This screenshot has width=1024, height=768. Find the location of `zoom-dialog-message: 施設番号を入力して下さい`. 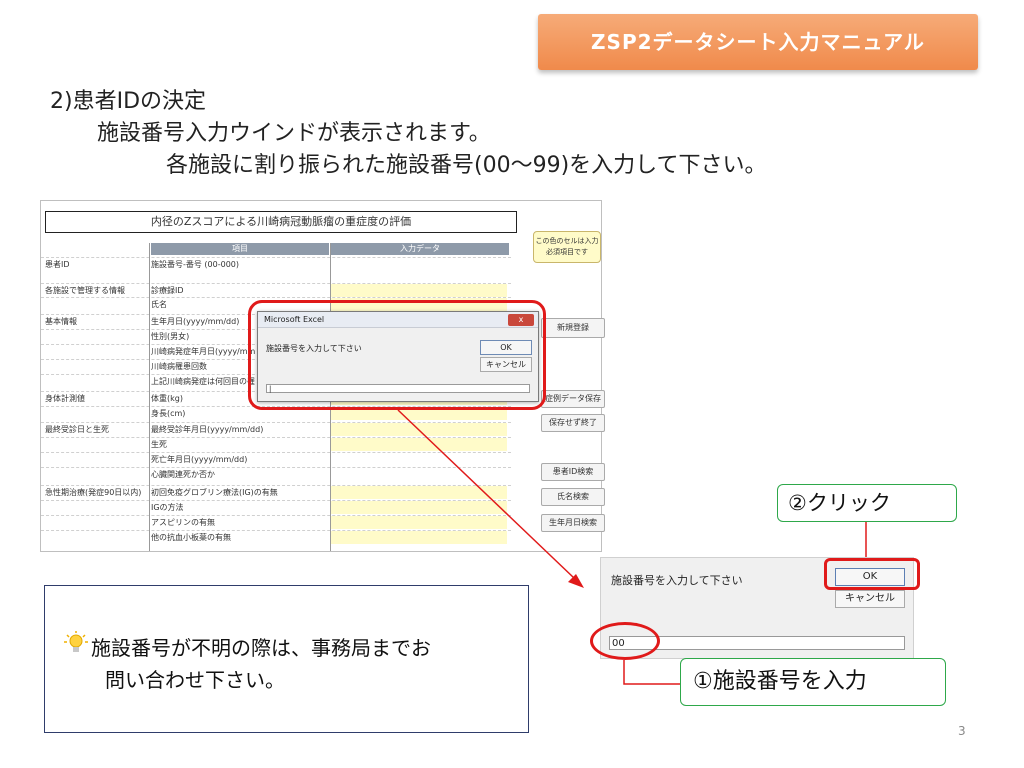

zoom-dialog-message: 施設番号を入力して下さい is located at coordinates (677, 580).